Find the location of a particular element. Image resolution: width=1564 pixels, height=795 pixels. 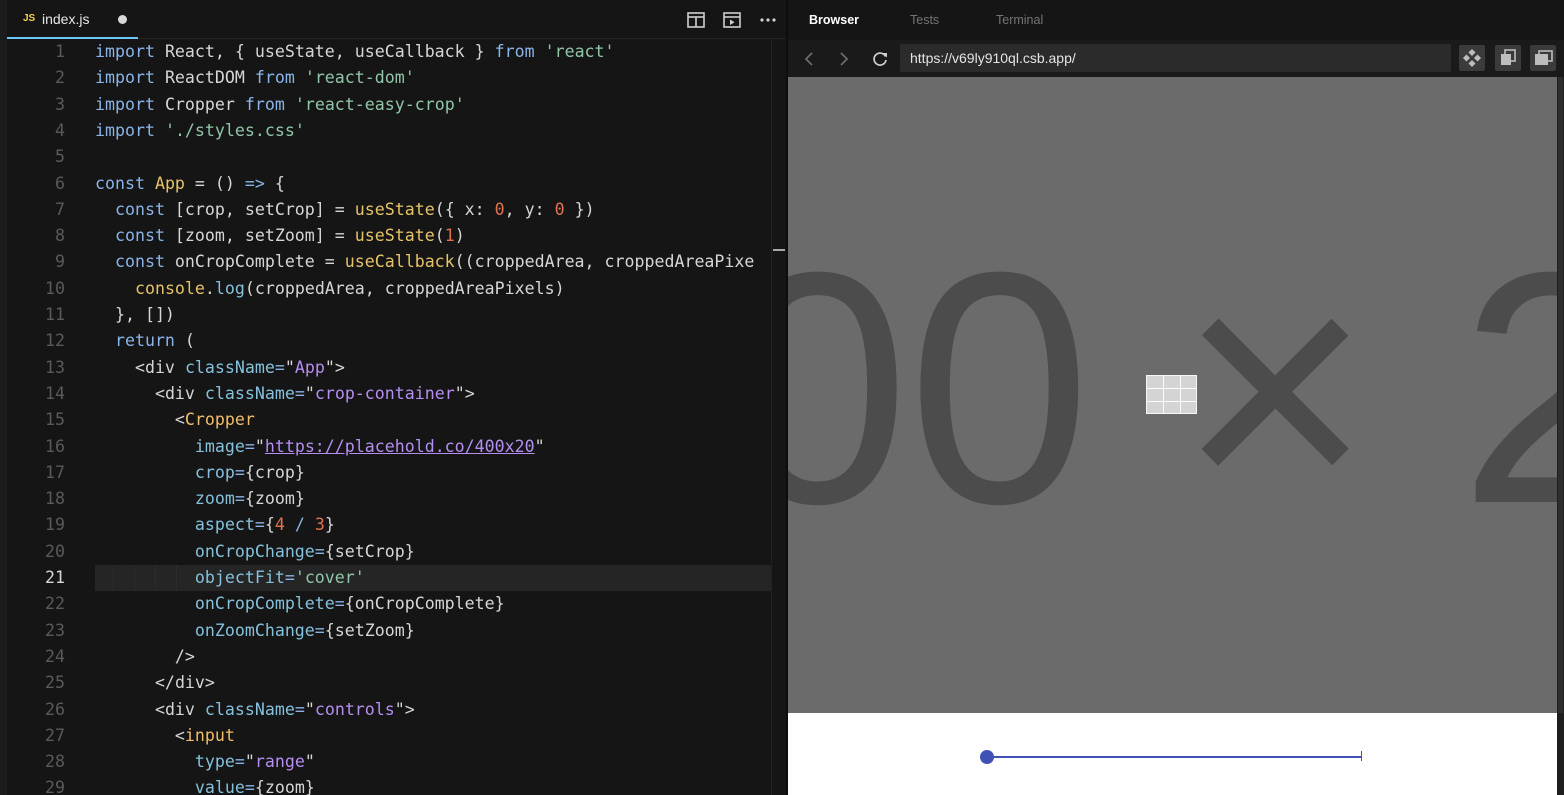

code-text: import './styles.css' is located at coordinates (200, 131).